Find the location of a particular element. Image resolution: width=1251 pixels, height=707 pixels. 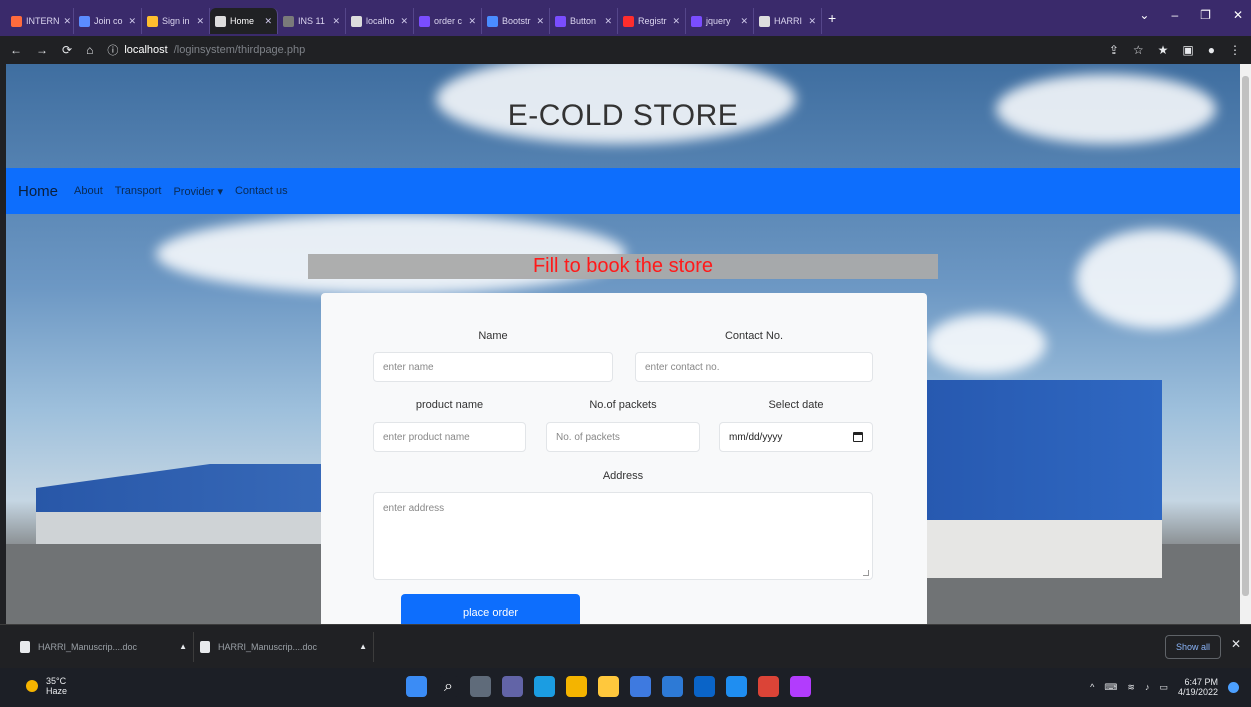

folder-icon is located at coordinates (608, 686).